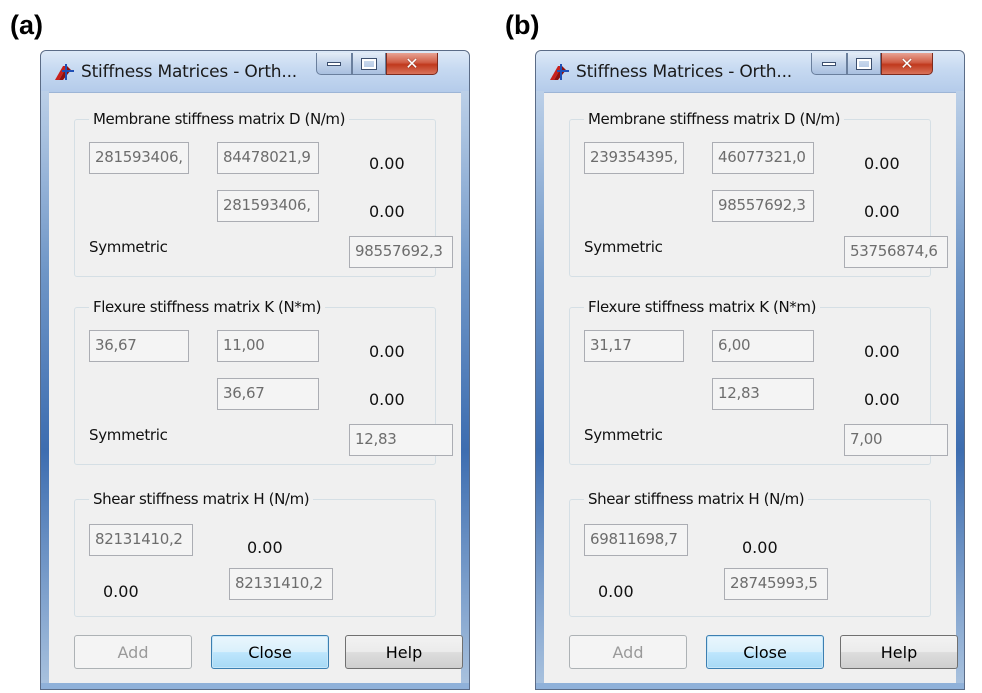 This screenshot has height=693, width=982. I want to click on shear-h11-field: 69811698,7, so click(636, 540).